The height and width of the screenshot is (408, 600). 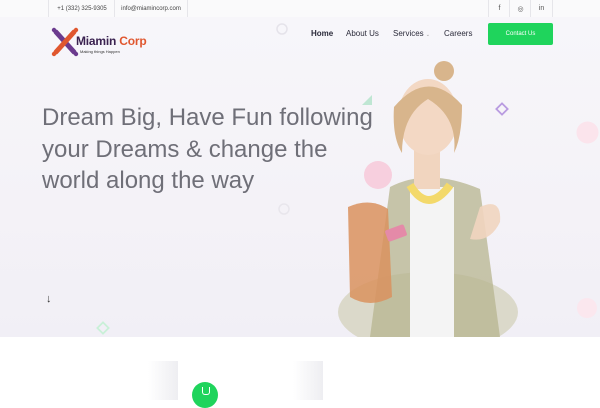 I want to click on chevron-down-icon: ⌄, so click(x=427, y=35).